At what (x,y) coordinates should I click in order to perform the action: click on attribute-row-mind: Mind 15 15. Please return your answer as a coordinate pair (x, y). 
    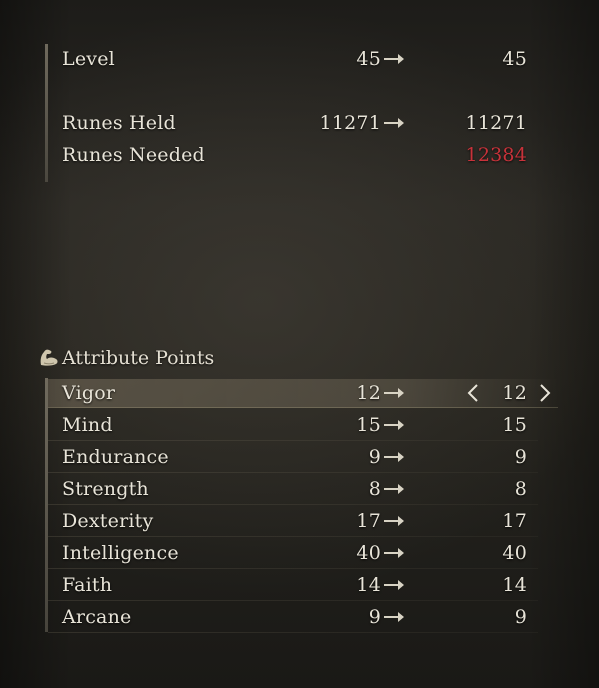
    Looking at the image, I should click on (293, 426).